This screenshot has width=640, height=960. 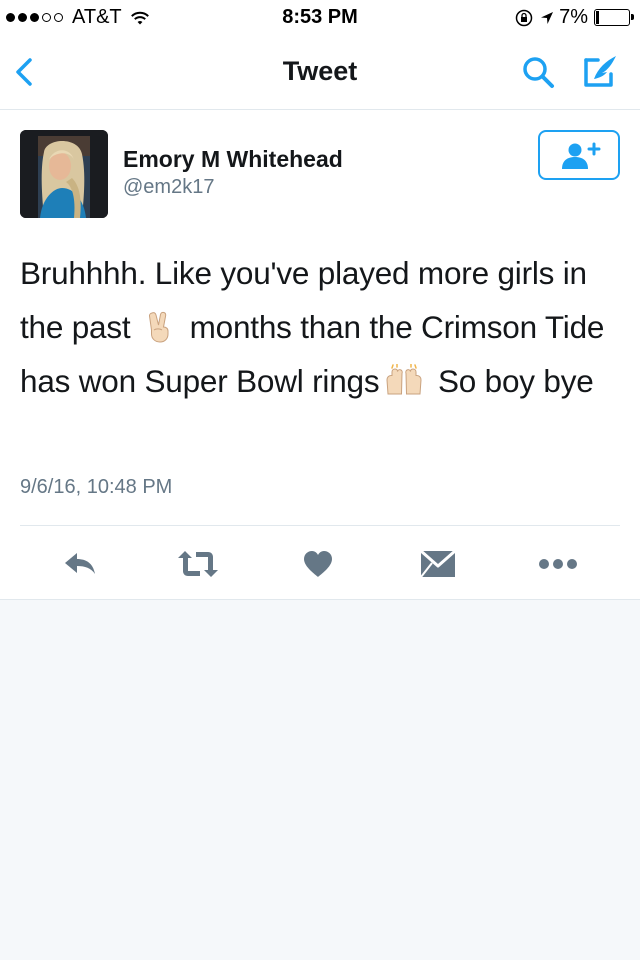 I want to click on like-button, so click(x=318, y=564).